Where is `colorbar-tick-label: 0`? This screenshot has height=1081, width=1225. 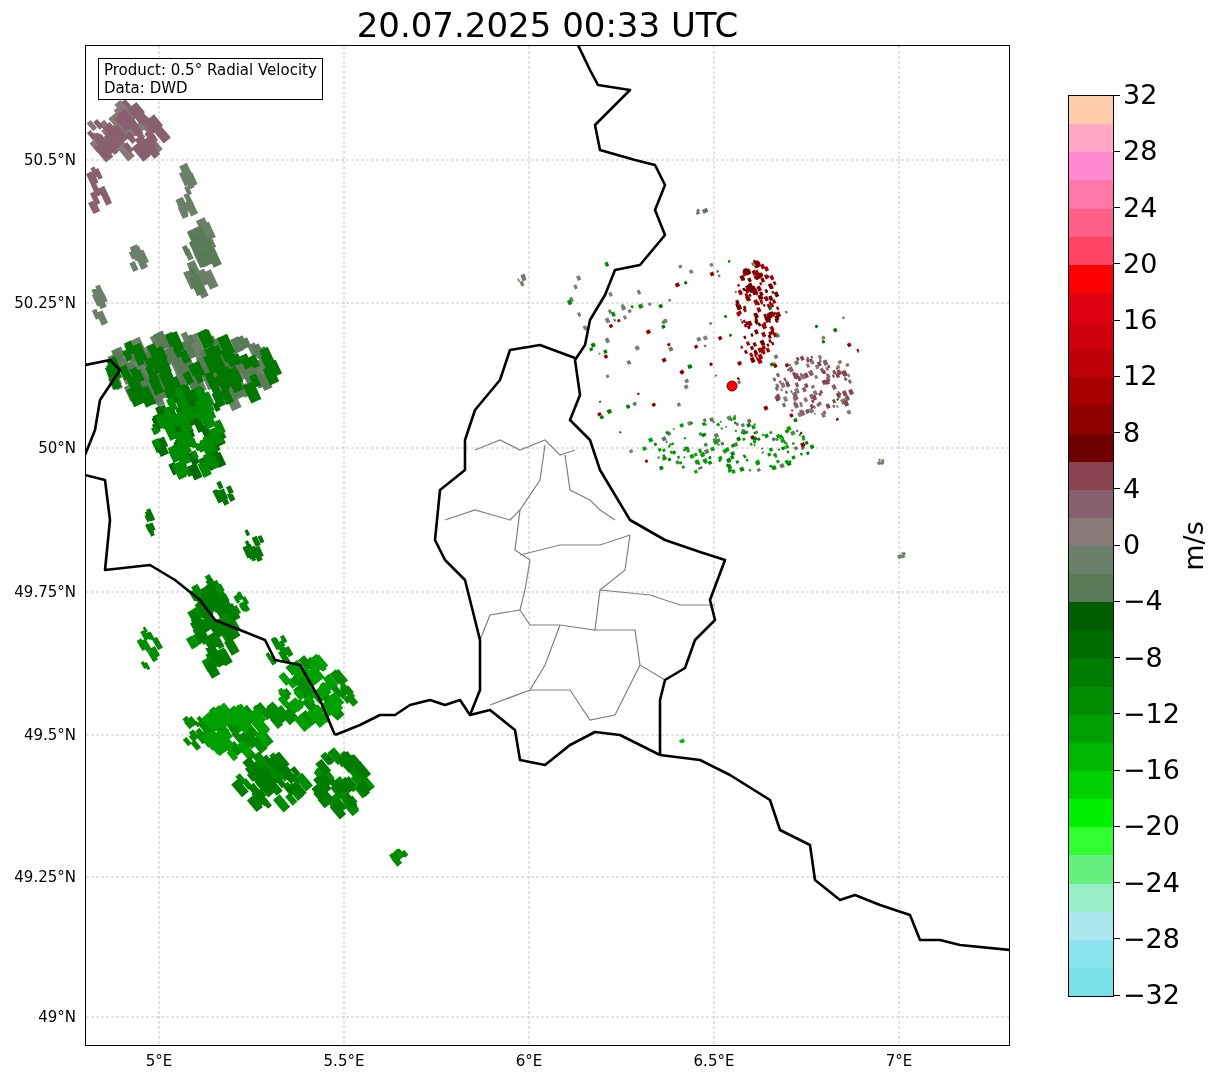 colorbar-tick-label: 0 is located at coordinates (1132, 545).